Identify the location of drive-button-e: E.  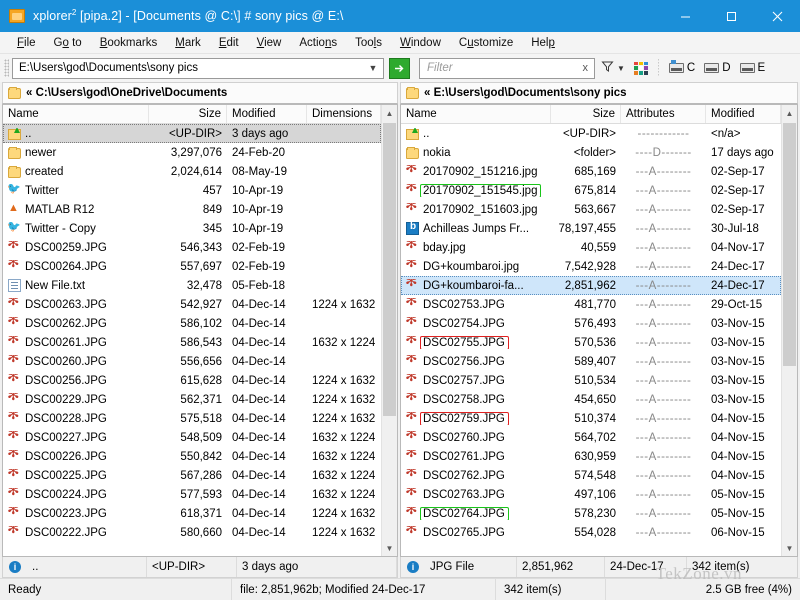
(753, 68).